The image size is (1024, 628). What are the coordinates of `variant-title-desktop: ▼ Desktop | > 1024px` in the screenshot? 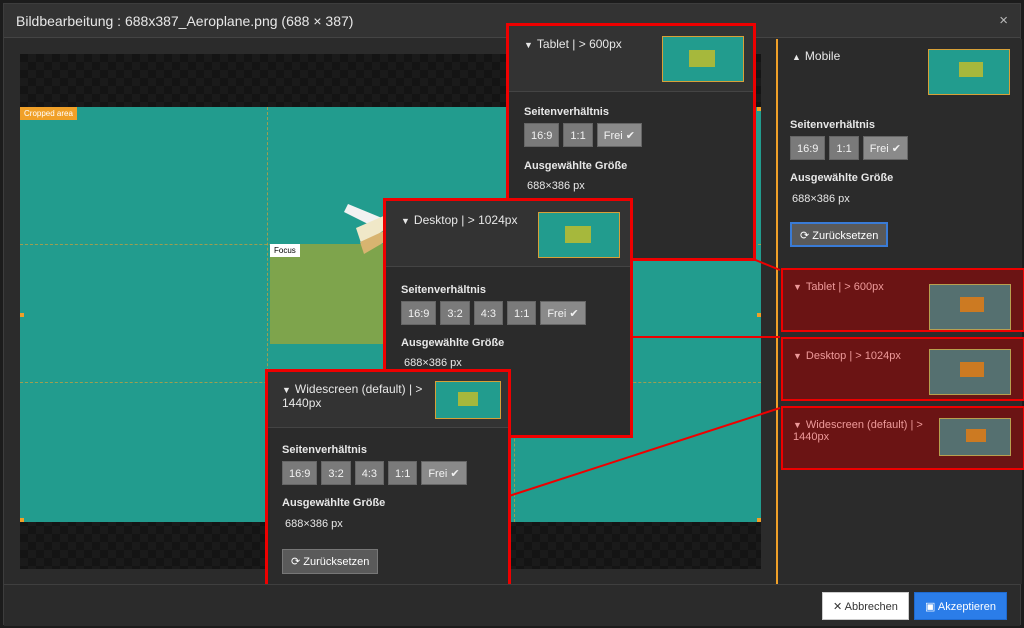 It's located at (459, 221).